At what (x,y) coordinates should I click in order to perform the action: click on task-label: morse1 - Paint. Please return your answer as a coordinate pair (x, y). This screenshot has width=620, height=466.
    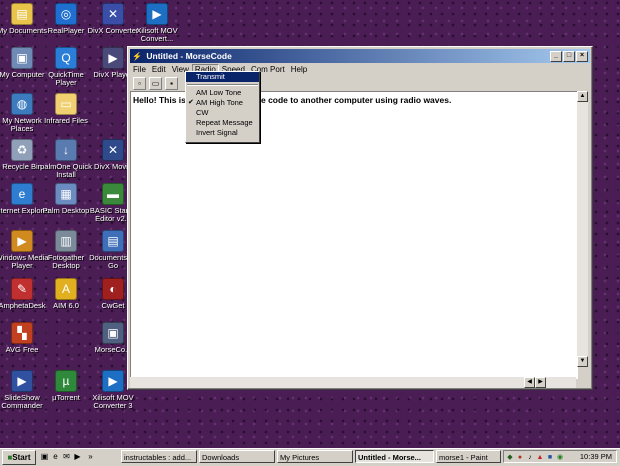
    Looking at the image, I should click on (463, 457).